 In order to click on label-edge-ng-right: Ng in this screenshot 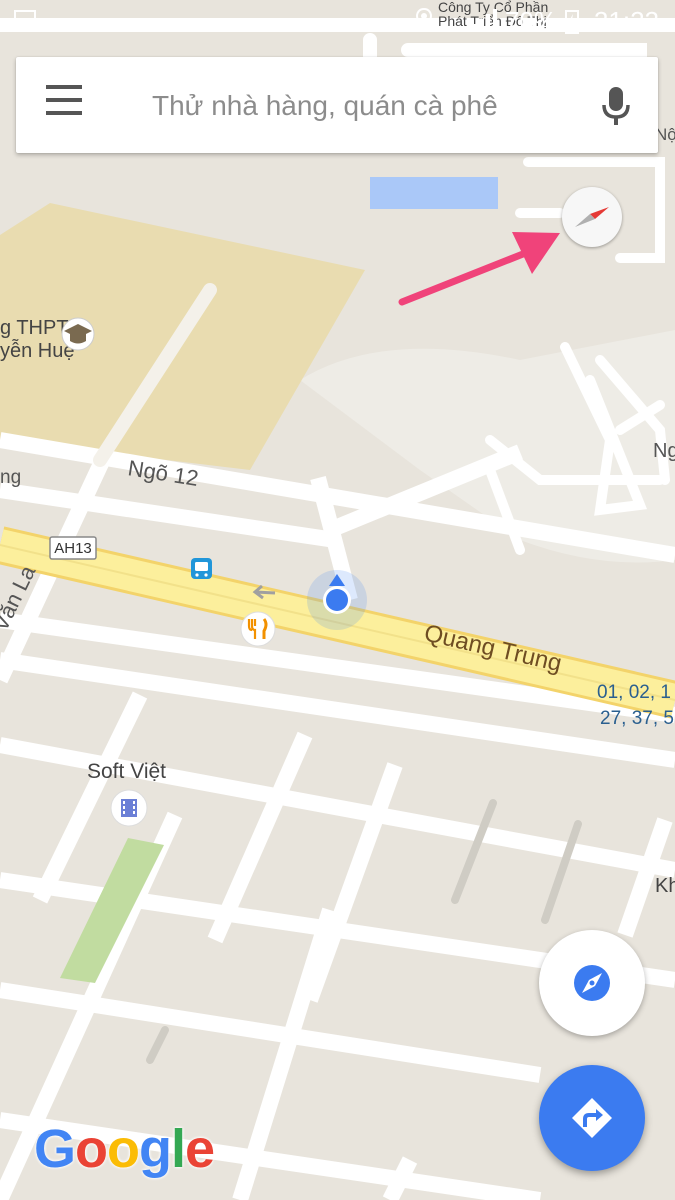, I will do `click(664, 451)`.